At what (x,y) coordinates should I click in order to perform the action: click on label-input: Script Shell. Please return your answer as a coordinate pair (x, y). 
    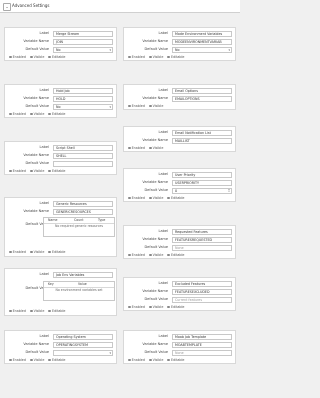
    Looking at the image, I should click on (83, 148).